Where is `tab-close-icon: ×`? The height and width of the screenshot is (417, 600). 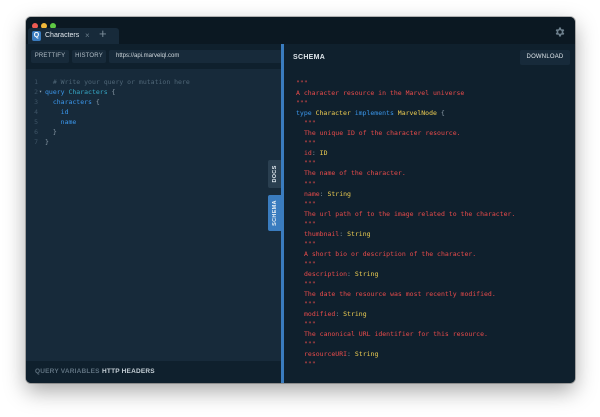
tab-close-icon: × is located at coordinates (87, 36).